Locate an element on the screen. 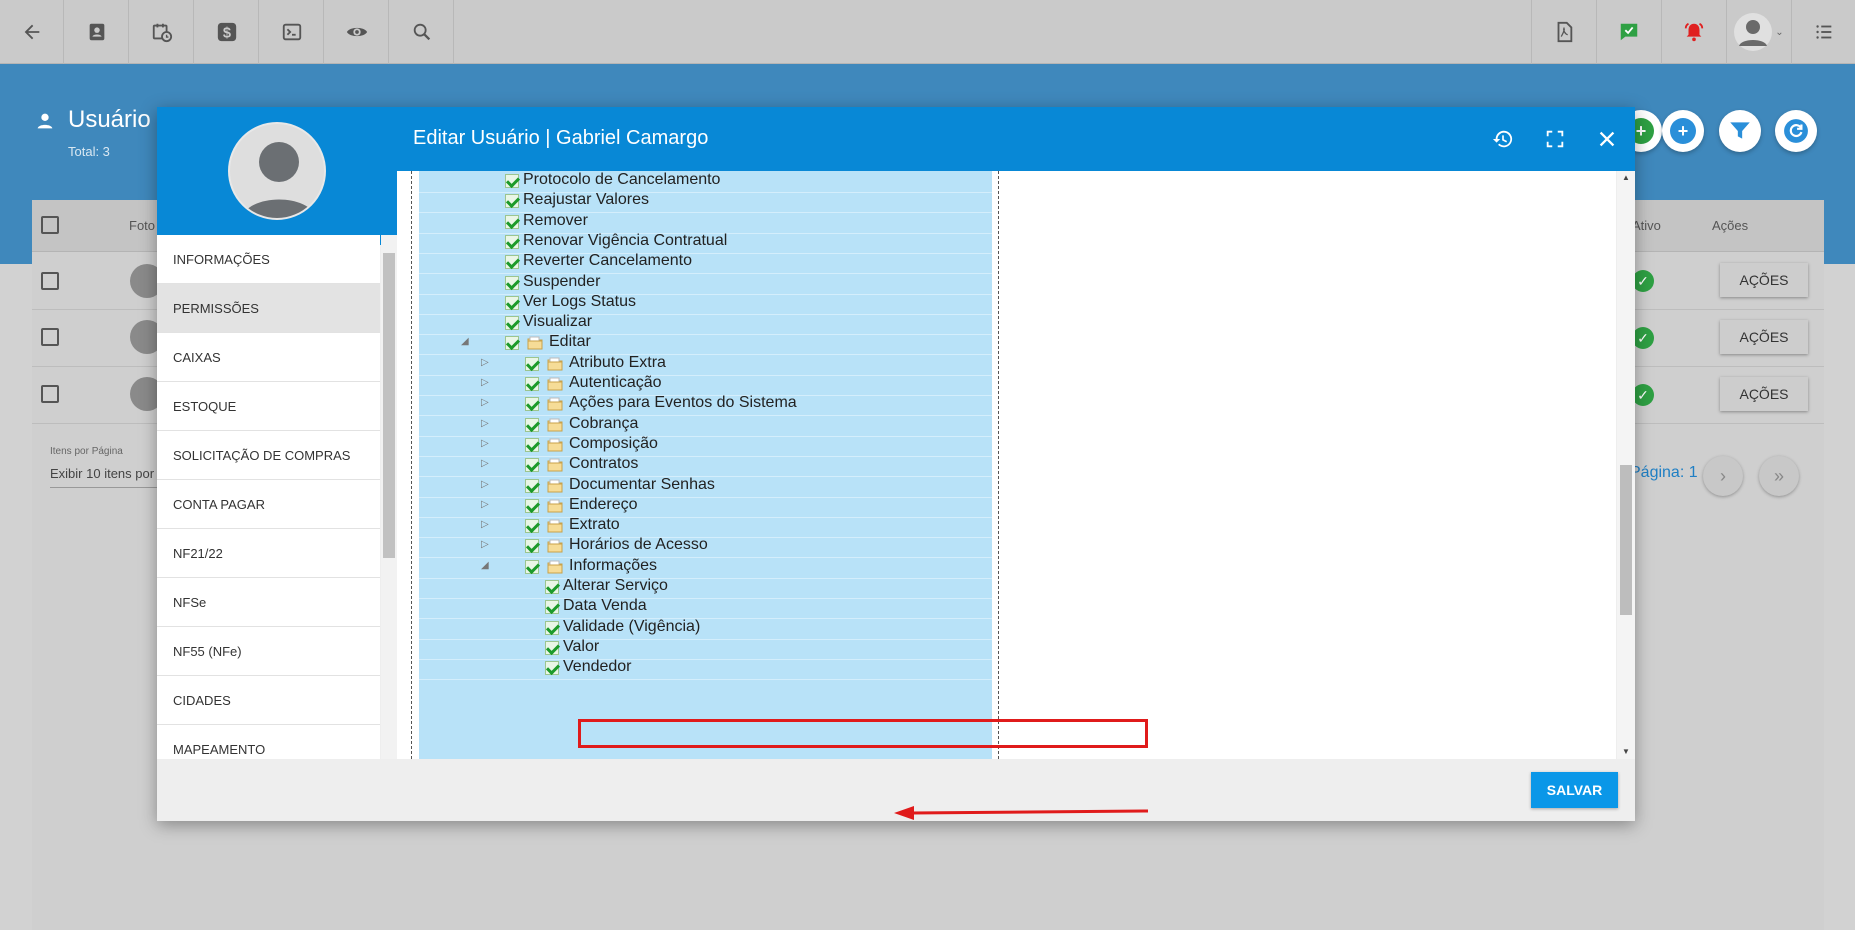 This screenshot has height=930, width=1855. tree-node-label: Extrato is located at coordinates (594, 525).